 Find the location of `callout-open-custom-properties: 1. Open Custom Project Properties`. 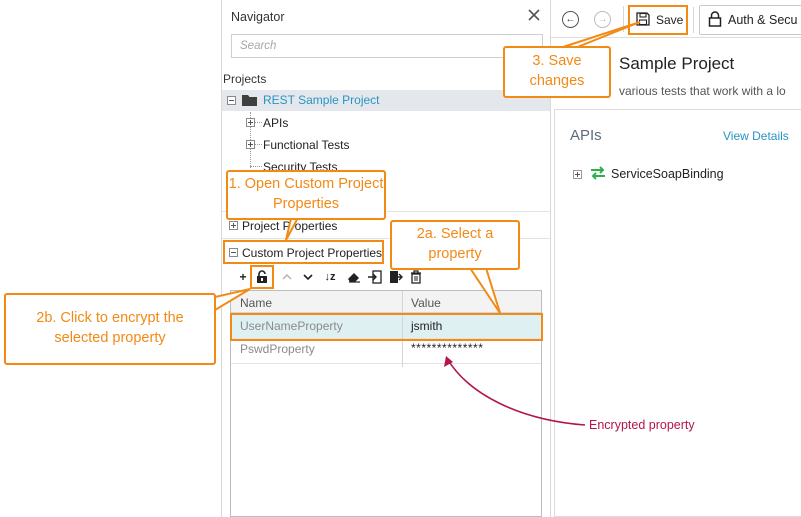

callout-open-custom-properties: 1. Open Custom Project Properties is located at coordinates (306, 195).